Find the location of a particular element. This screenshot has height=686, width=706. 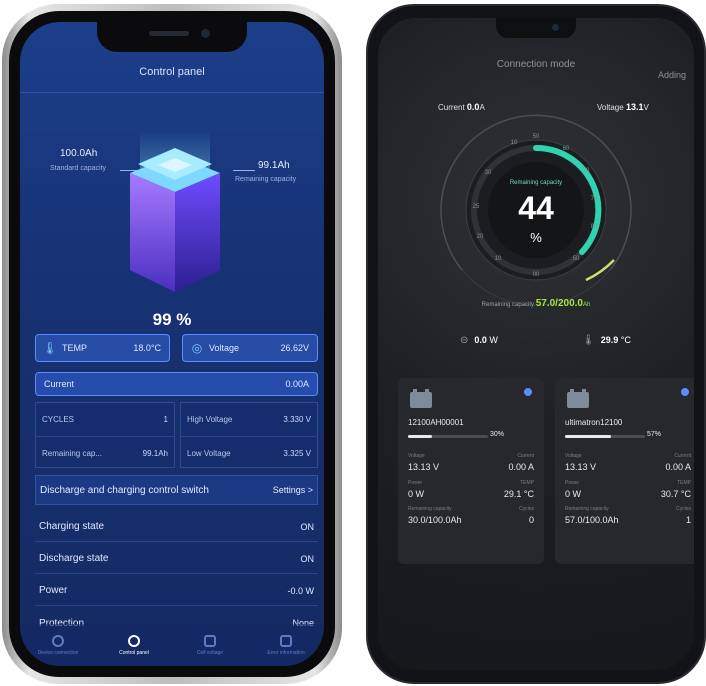

charge-percent: 57% is located at coordinates (653, 434).